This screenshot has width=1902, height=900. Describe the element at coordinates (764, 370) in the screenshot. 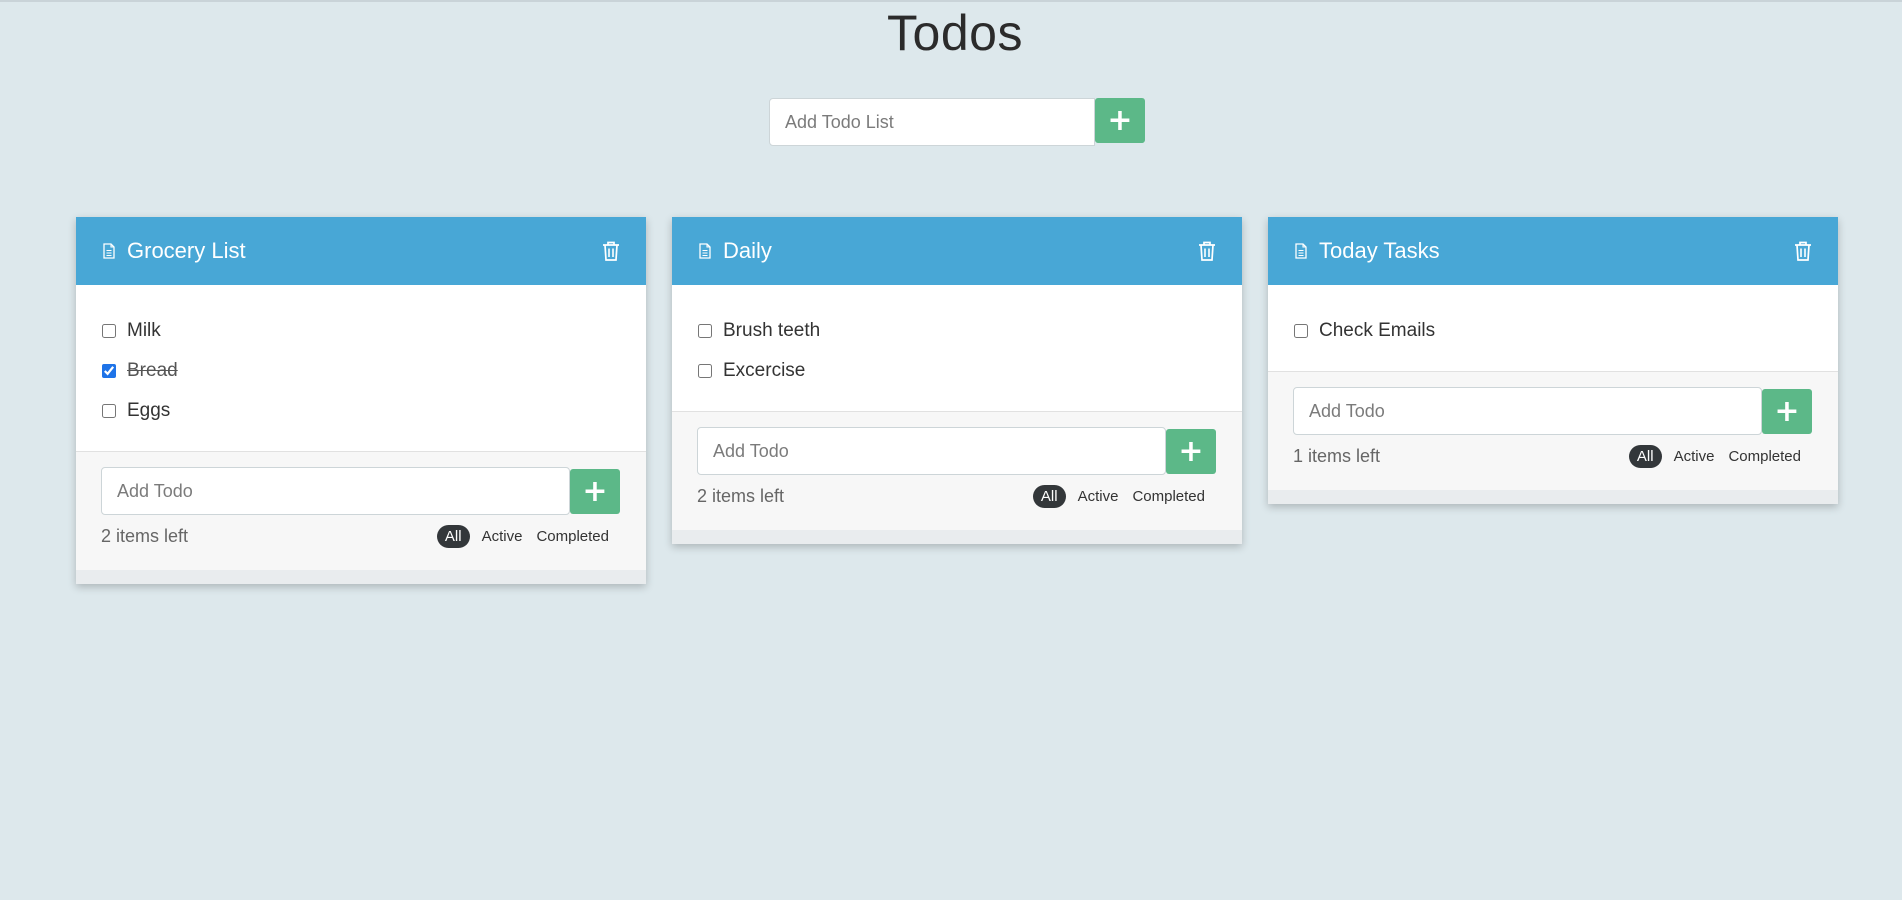

I see `todo-text: Excercise` at that location.